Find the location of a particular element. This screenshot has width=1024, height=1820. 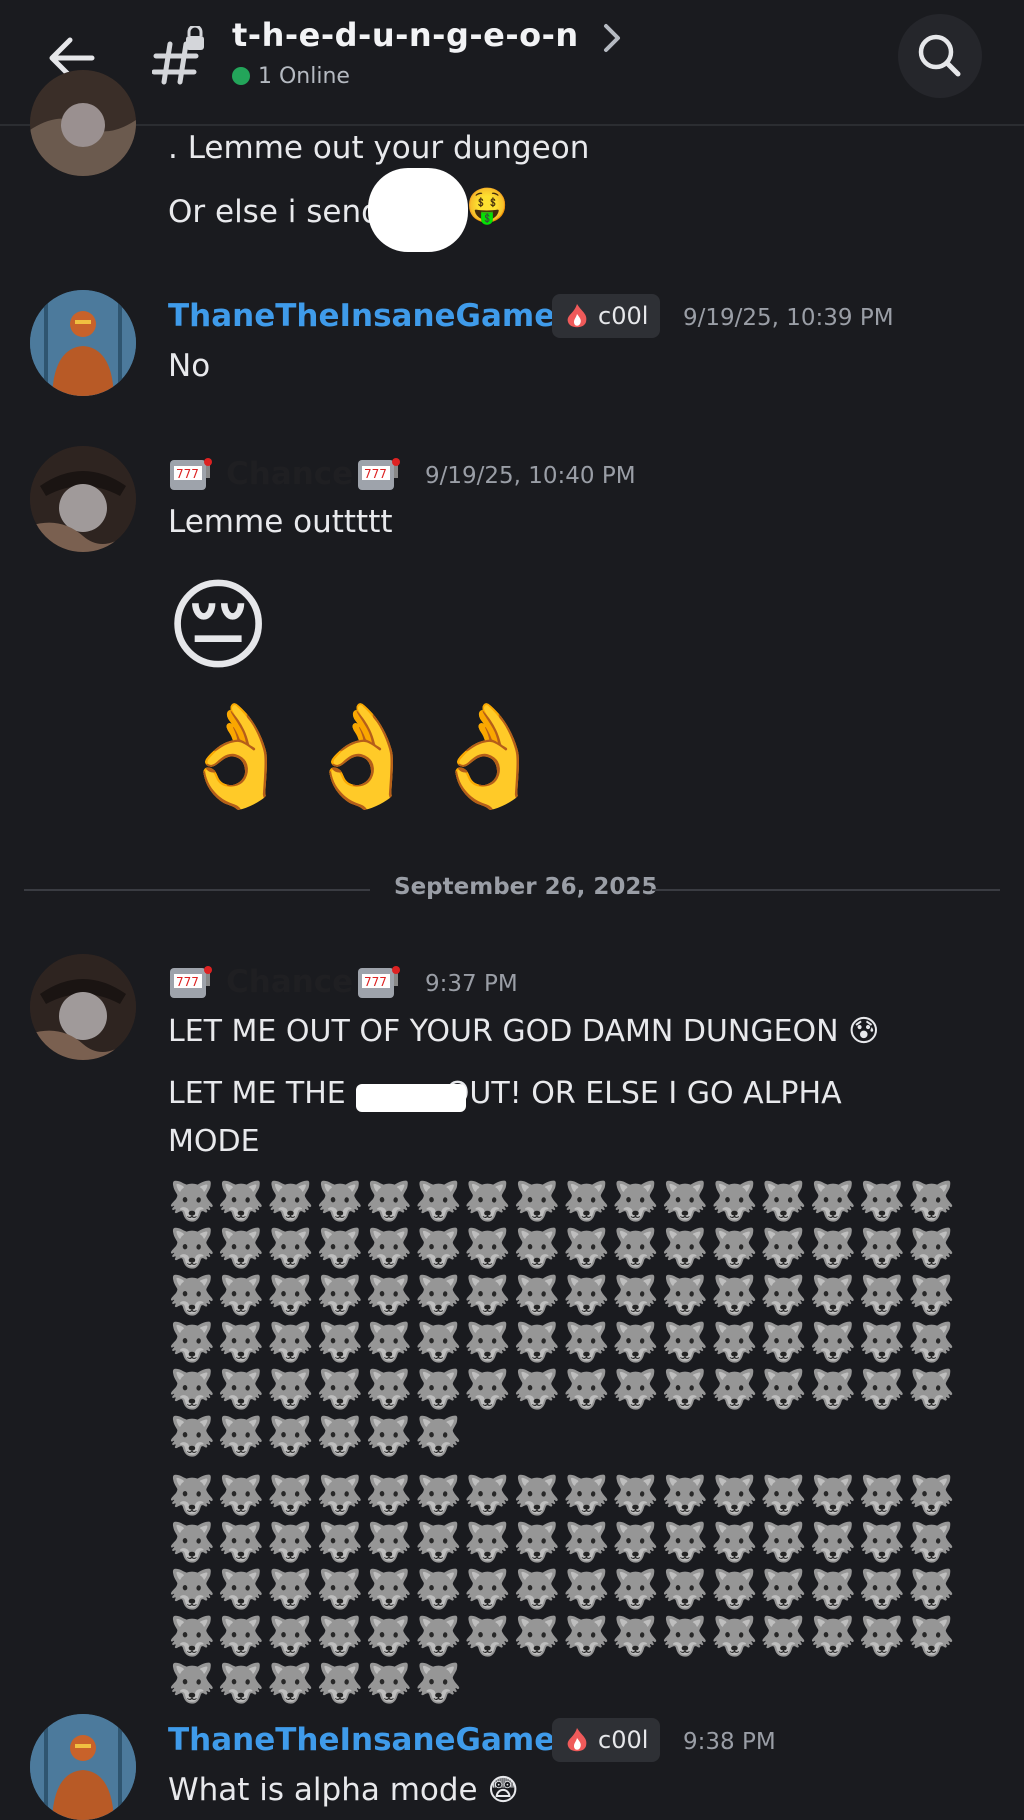

search-icon is located at coordinates (939, 55).